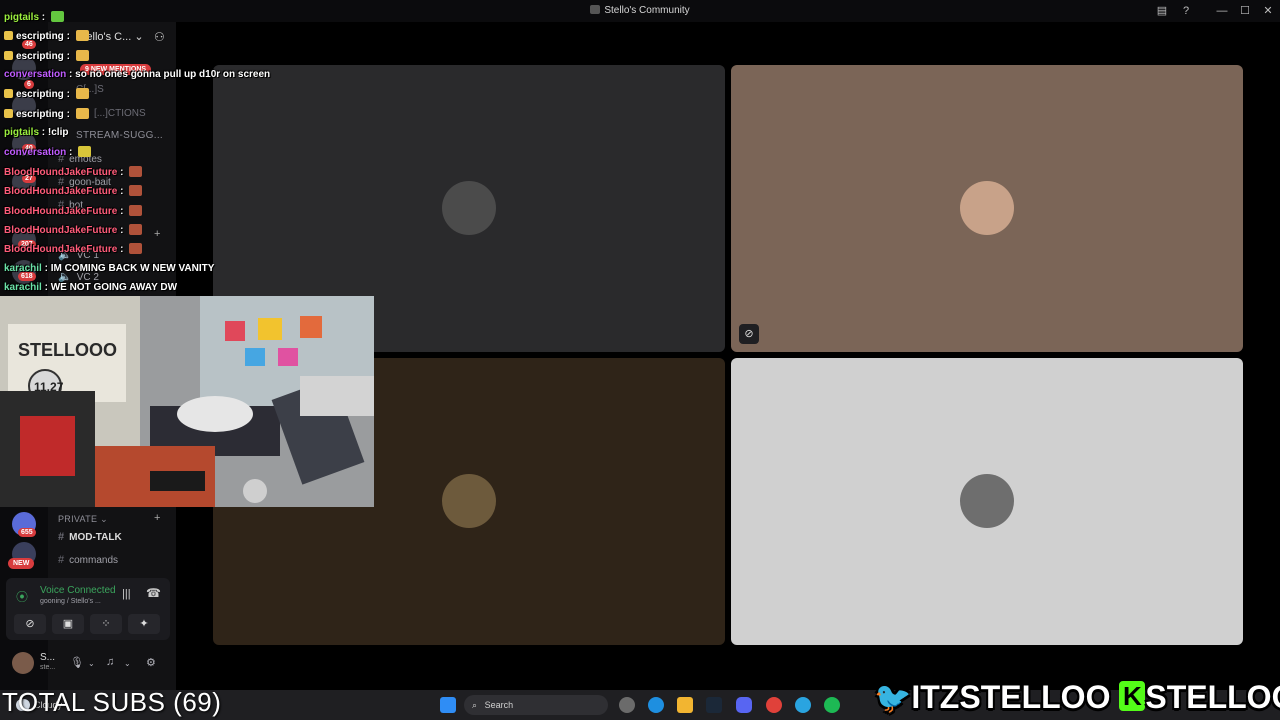 Image resolution: width=1280 pixels, height=720 pixels. What do you see at coordinates (159, 37) in the screenshot?
I see `add-member-icon: ⚇` at bounding box center [159, 37].